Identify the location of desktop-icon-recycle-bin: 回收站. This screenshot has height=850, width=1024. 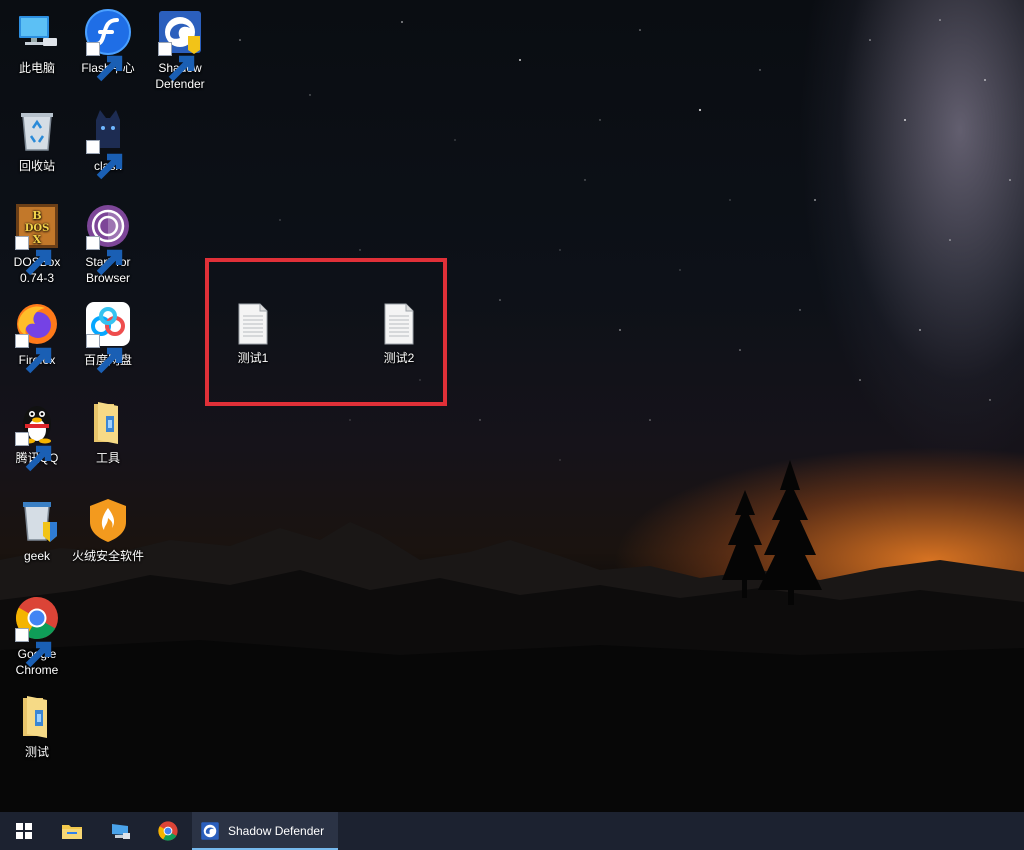
(37, 140).